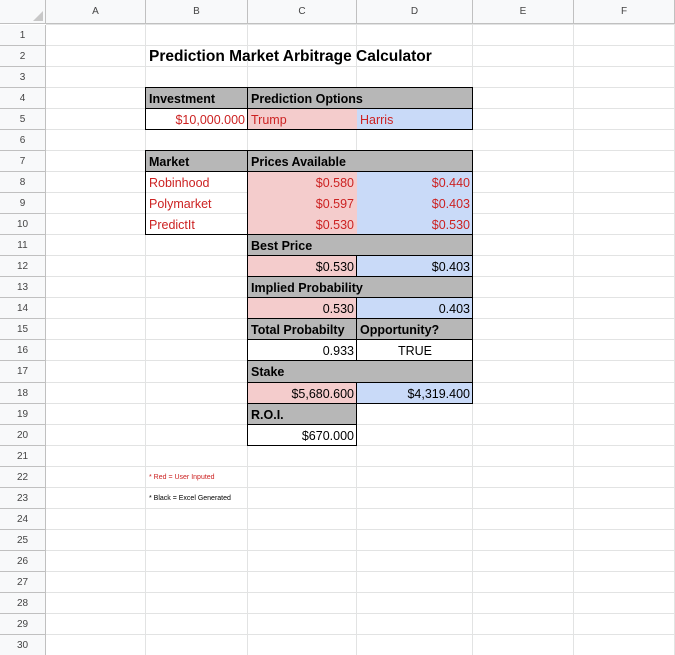 The image size is (675, 655). What do you see at coordinates (23, 561) in the screenshot?
I see `row-header-26: 26` at bounding box center [23, 561].